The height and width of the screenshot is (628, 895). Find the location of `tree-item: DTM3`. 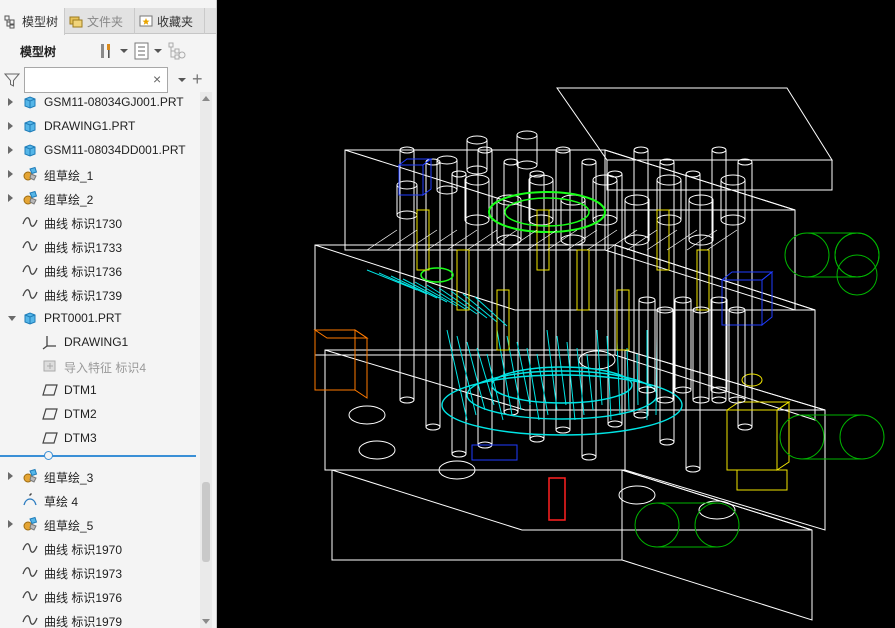

tree-item: DTM3 is located at coordinates (100, 438).